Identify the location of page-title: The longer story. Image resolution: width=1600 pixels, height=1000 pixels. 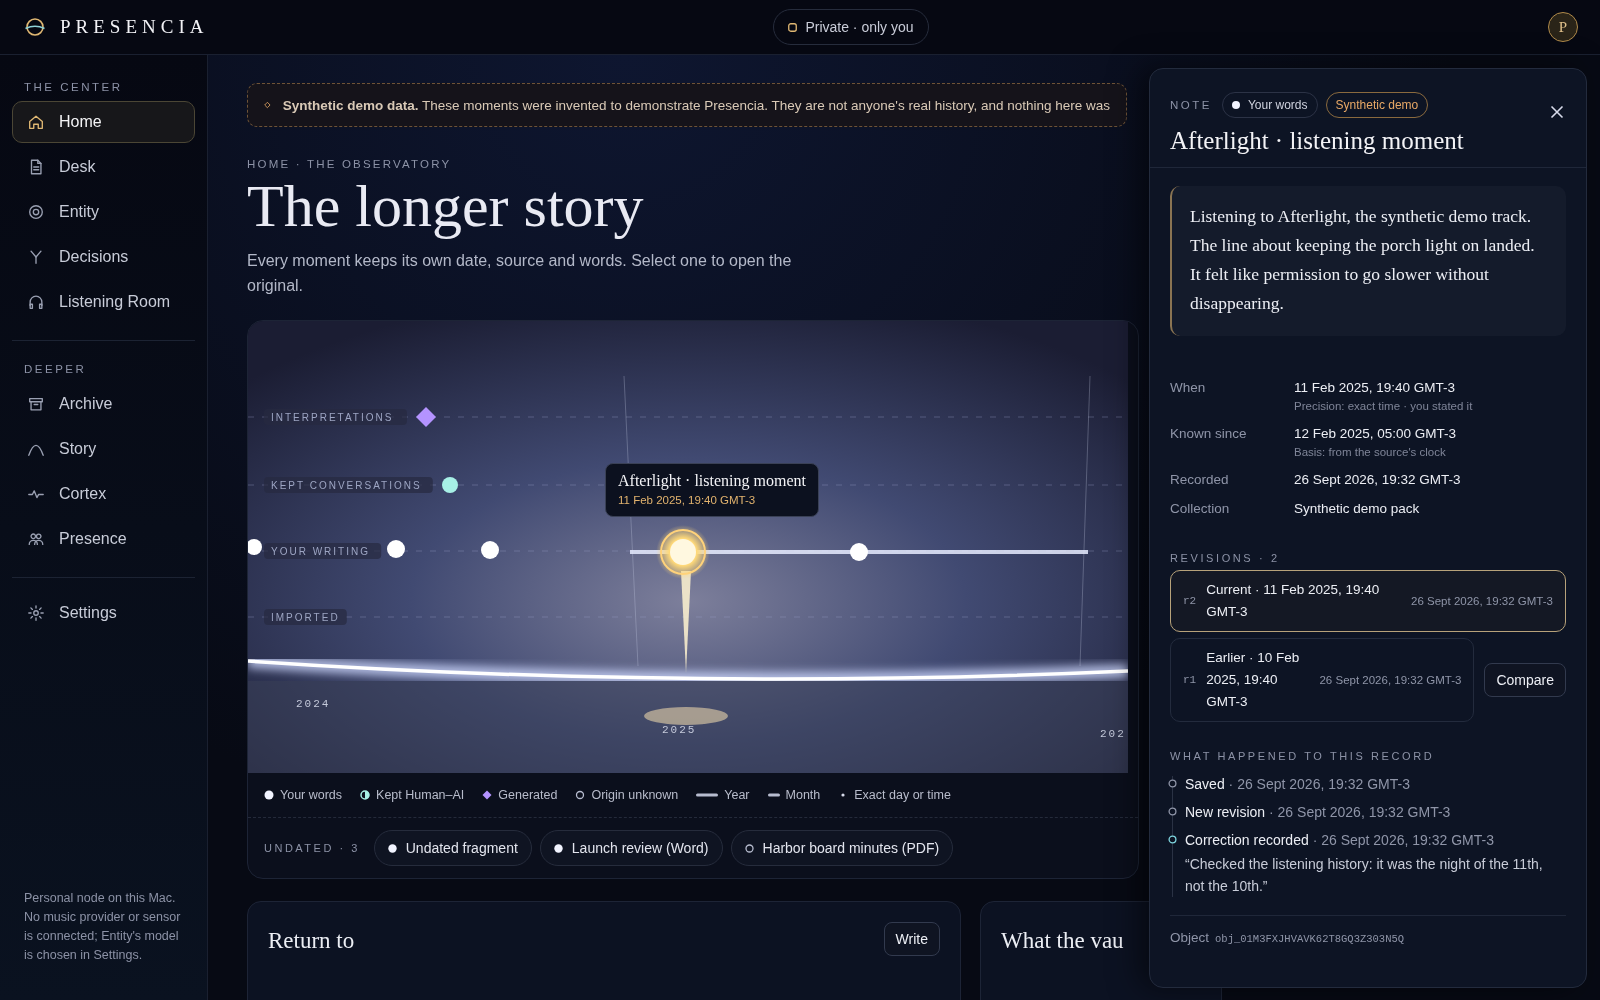
(445, 206).